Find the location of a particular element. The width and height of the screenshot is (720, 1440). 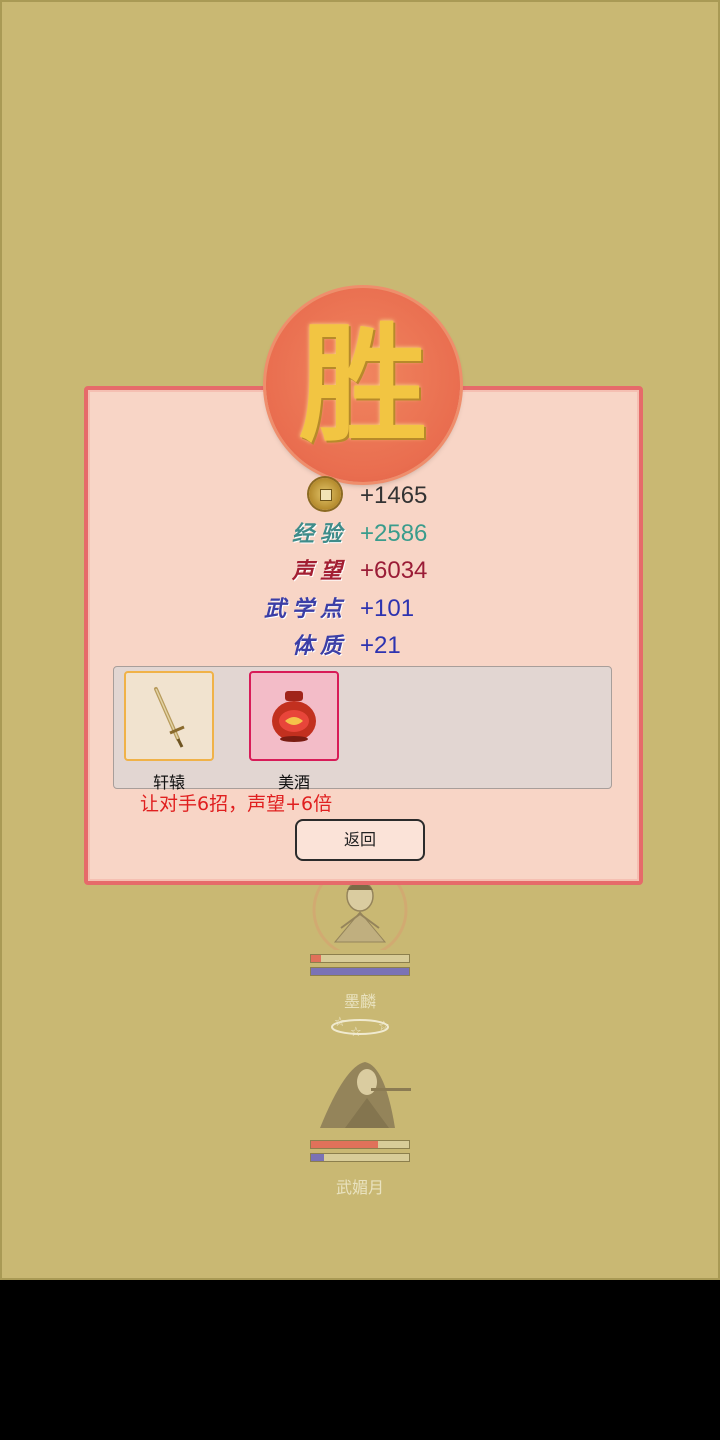

sword-icon is located at coordinates (169, 717).